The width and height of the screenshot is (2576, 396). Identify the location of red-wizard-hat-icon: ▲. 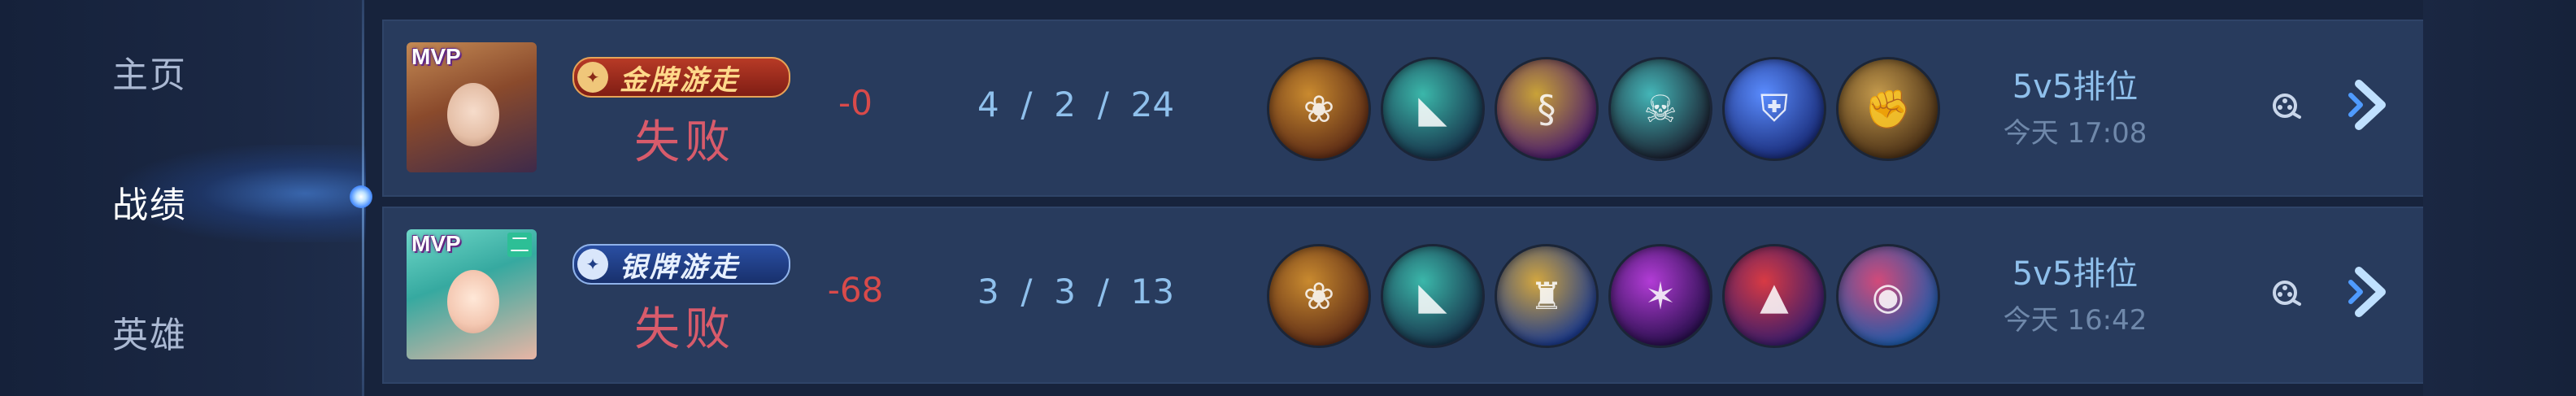
(1774, 296).